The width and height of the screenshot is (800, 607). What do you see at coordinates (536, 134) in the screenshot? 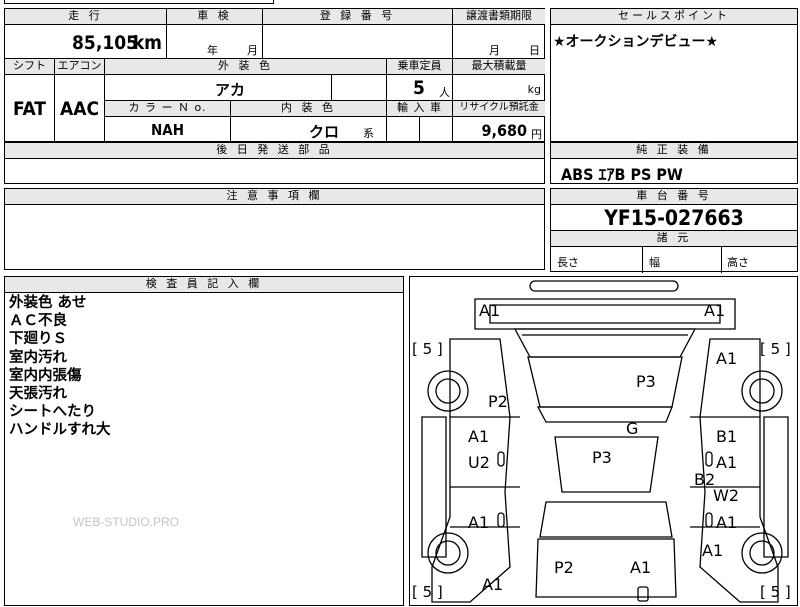
I see `recycle-unit: 円` at bounding box center [536, 134].